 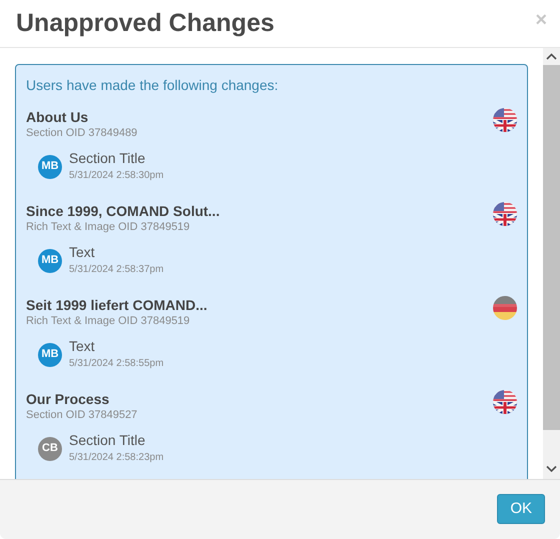 What do you see at coordinates (82, 415) in the screenshot?
I see `section-oid: Section OID 37849527` at bounding box center [82, 415].